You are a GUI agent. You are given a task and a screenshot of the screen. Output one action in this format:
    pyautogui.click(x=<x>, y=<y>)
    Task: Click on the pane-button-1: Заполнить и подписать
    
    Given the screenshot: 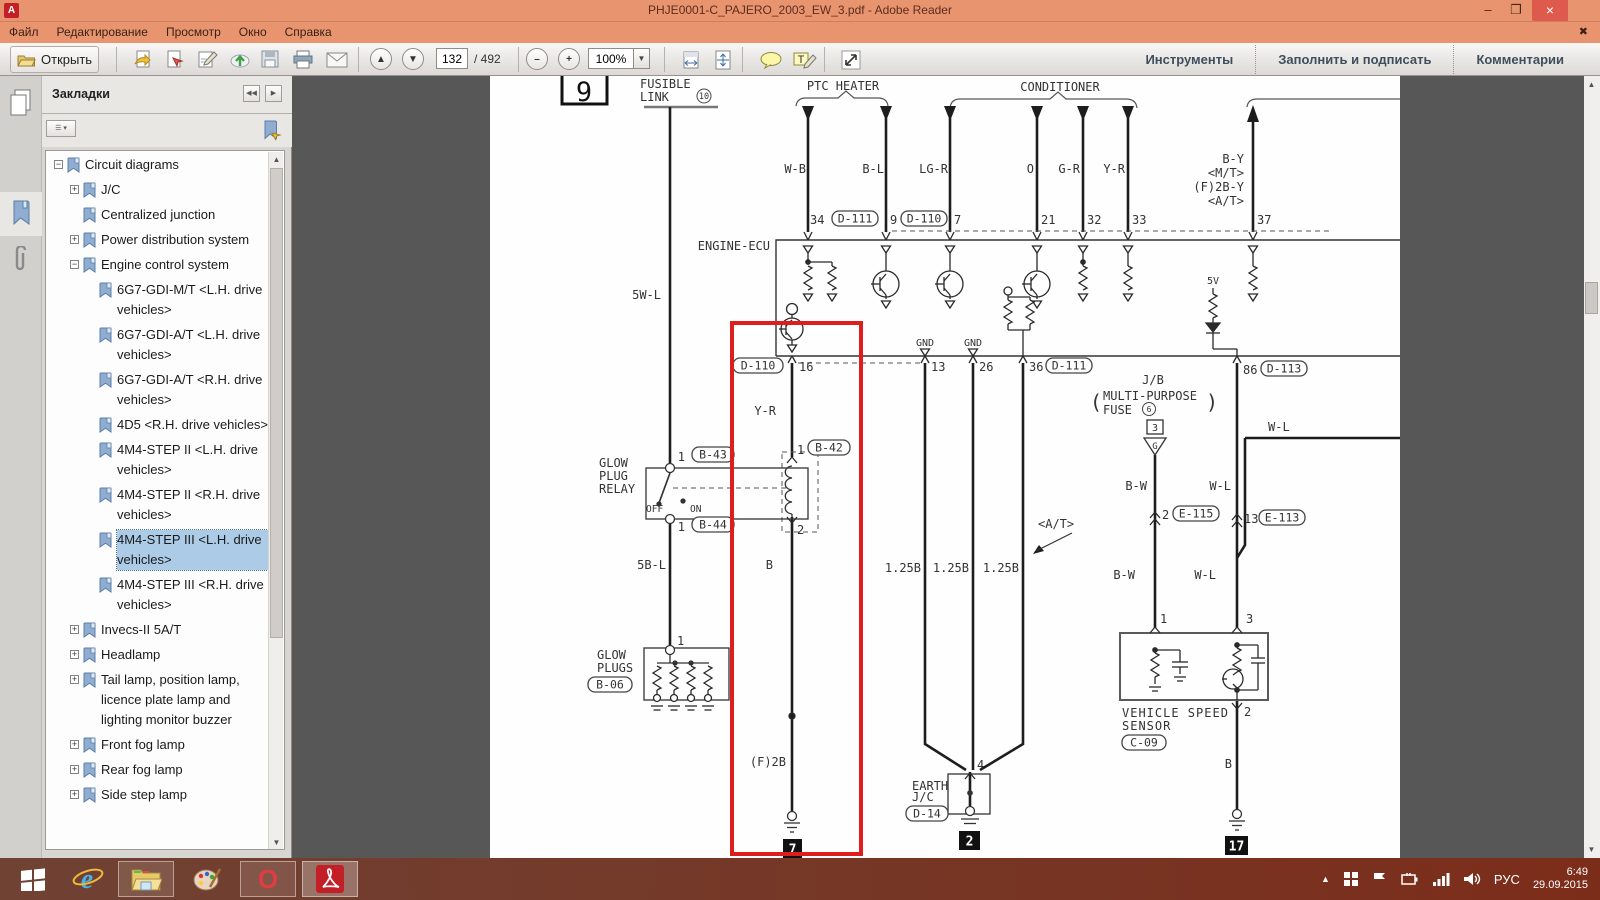 What is the action you would take?
    pyautogui.click(x=1354, y=59)
    